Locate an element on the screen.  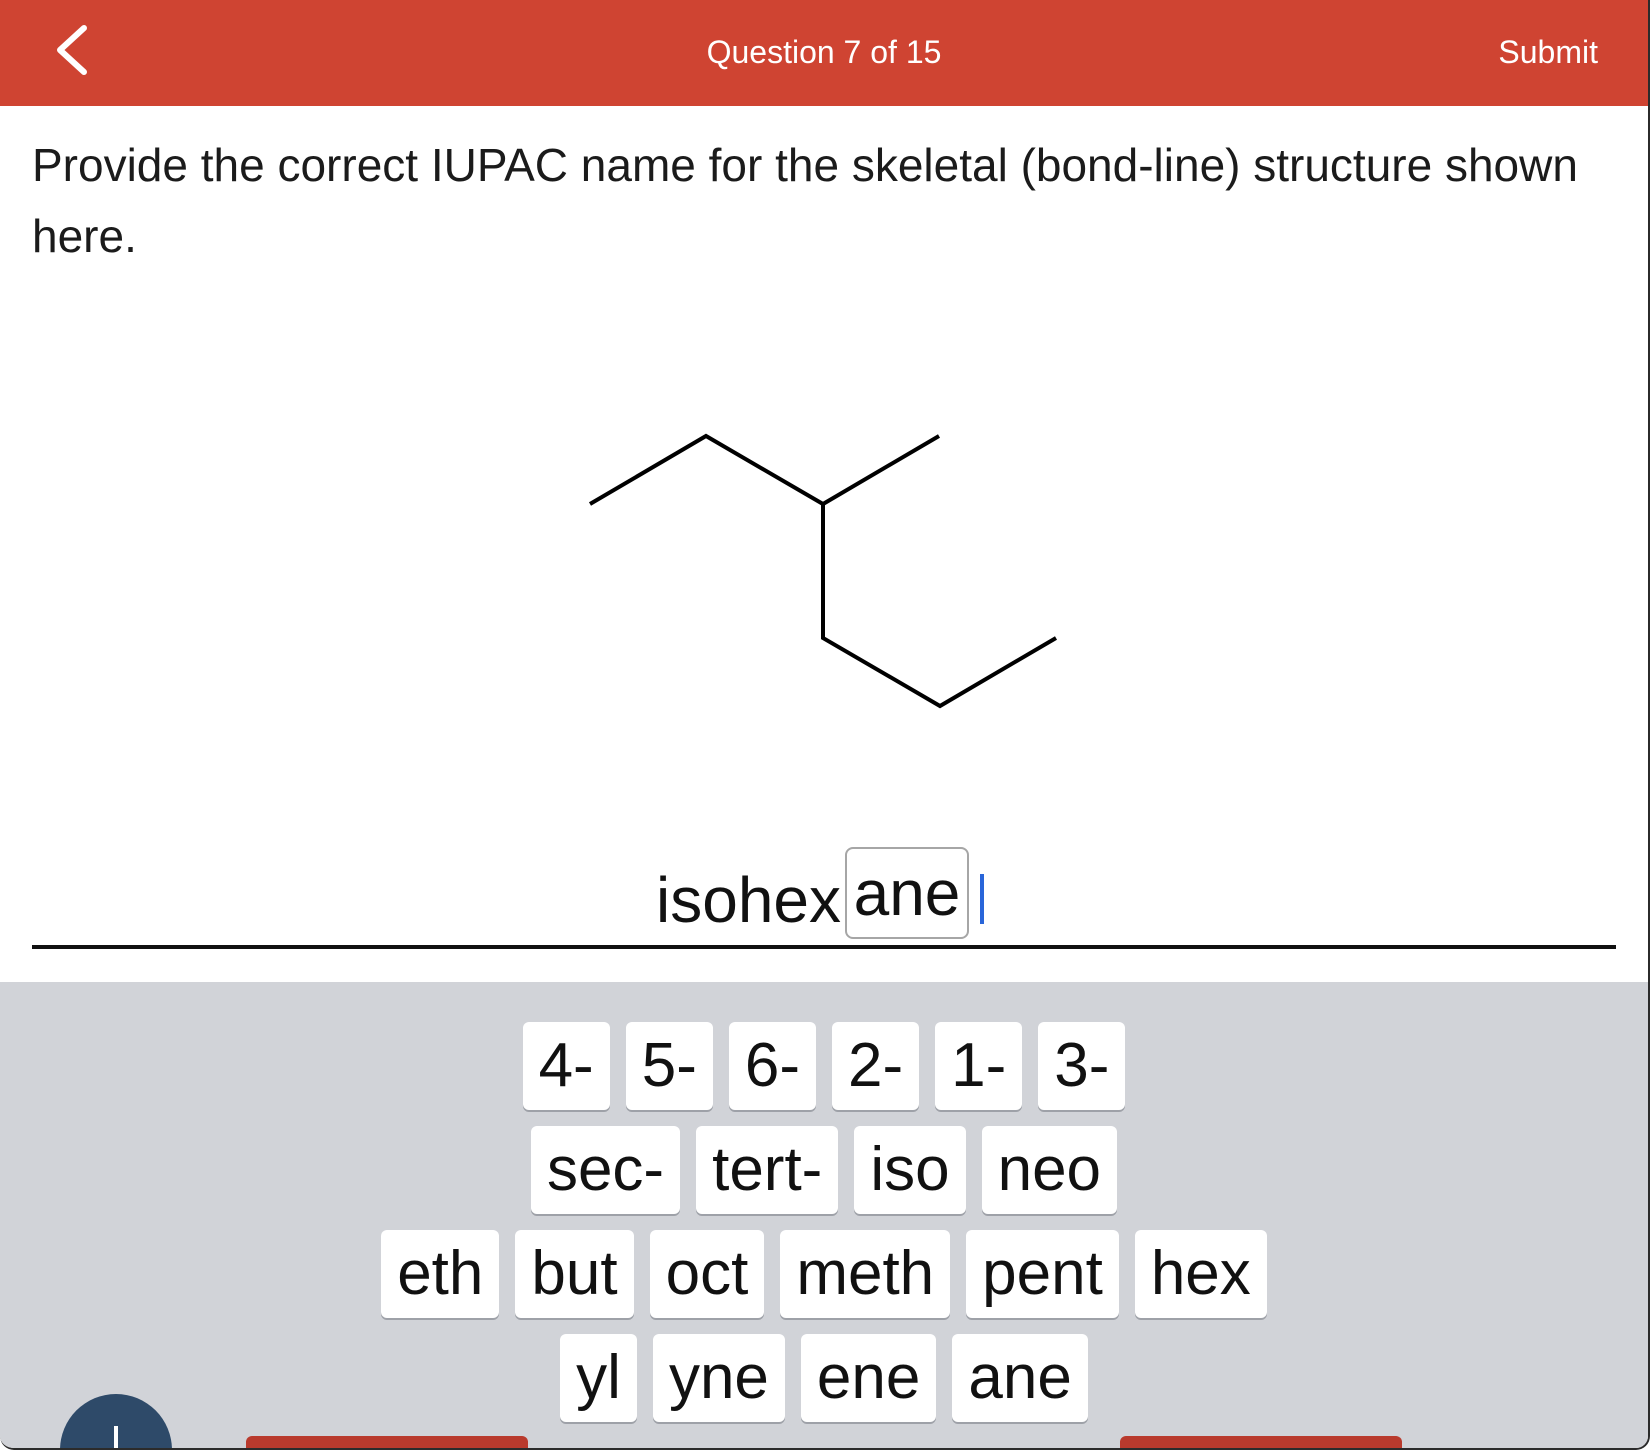
key-root: oct is located at coordinates (707, 1274).